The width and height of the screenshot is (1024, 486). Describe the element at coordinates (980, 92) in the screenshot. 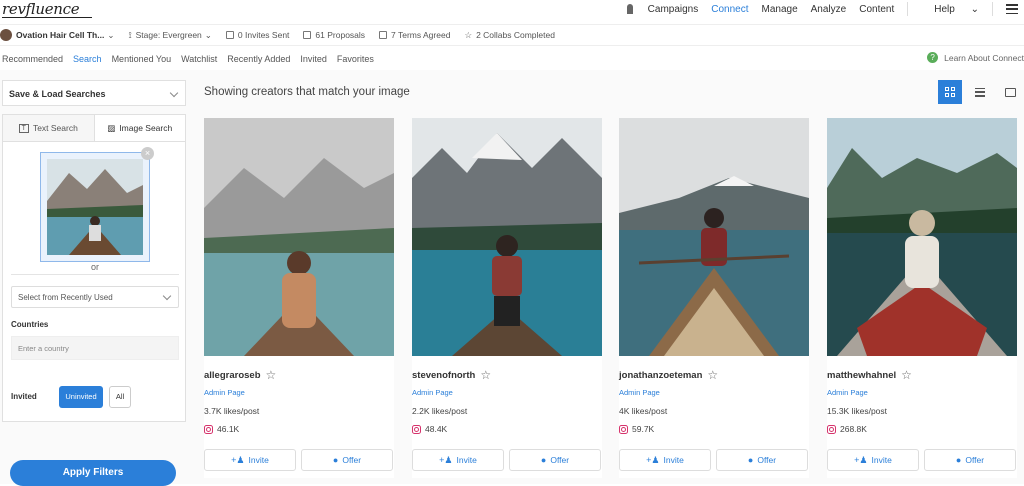

I see `list-view-button` at that location.